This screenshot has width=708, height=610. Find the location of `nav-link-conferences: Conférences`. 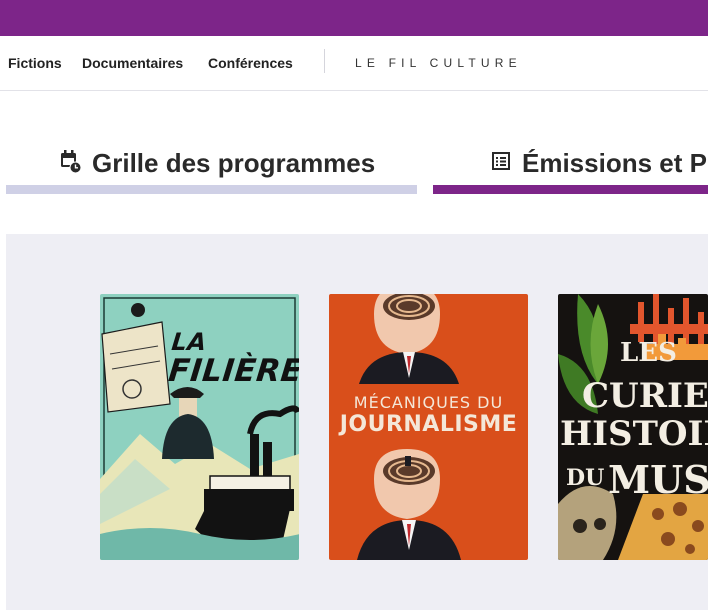

nav-link-conferences: Conférences is located at coordinates (250, 63).